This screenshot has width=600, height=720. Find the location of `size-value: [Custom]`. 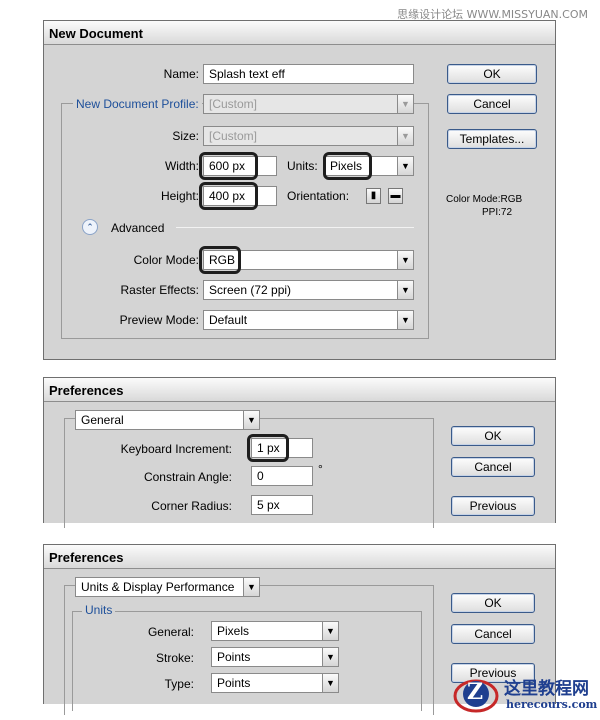

size-value: [Custom] is located at coordinates (233, 136).